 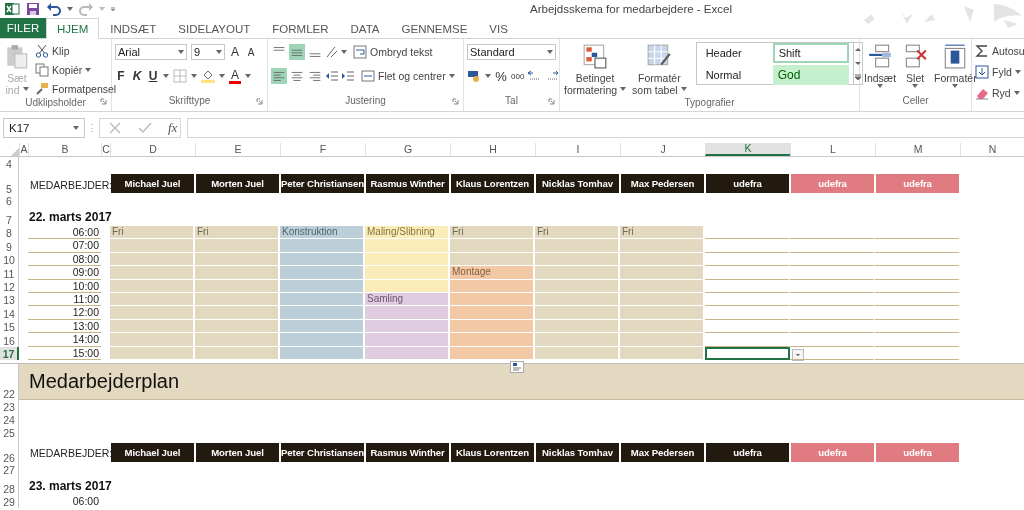 I want to click on merge-center-button: Flet og centrer, so click(x=408, y=76).